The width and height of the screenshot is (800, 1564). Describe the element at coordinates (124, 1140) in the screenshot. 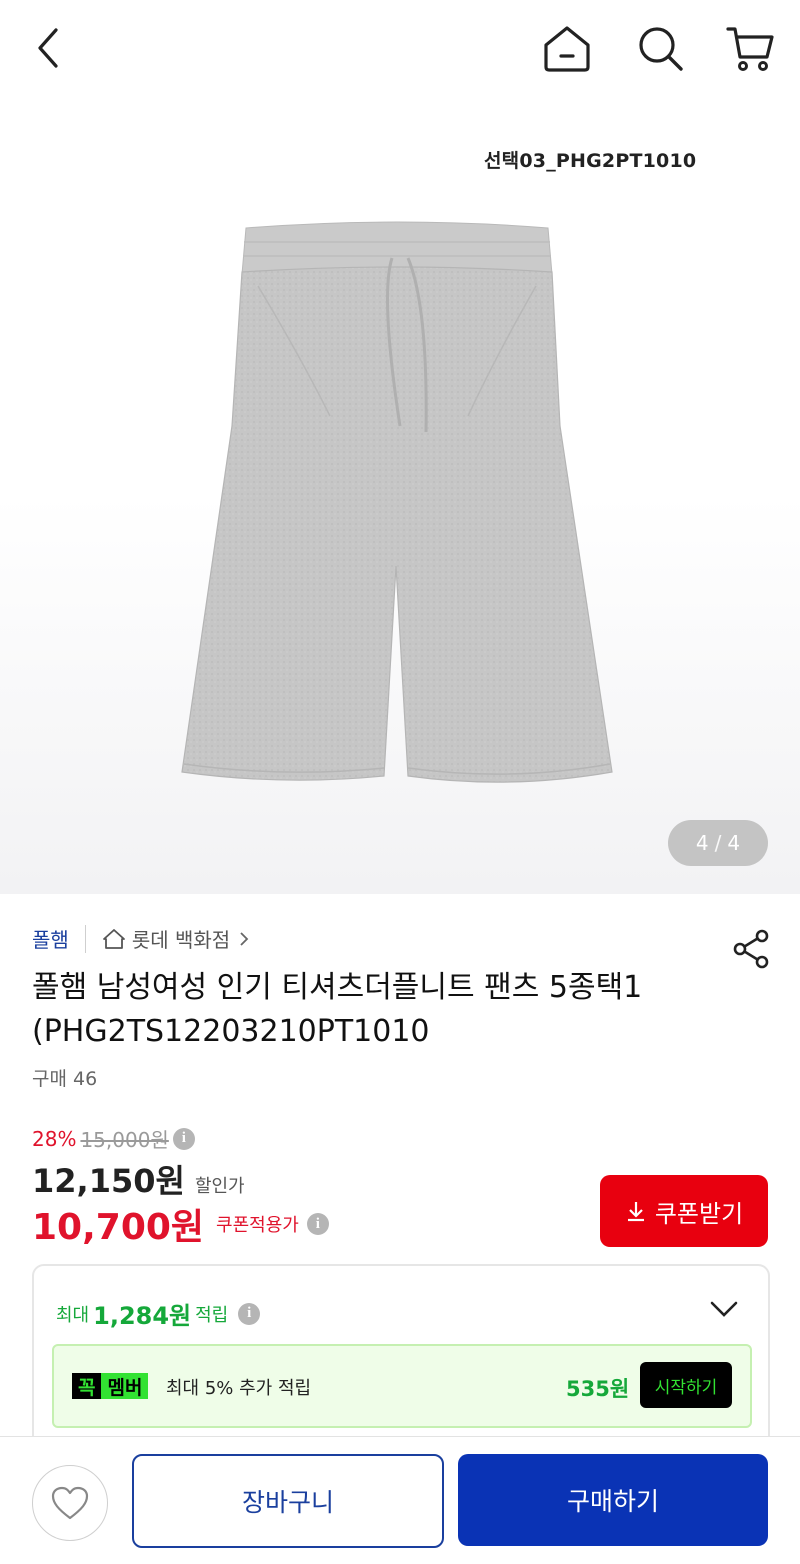

I see `original-price: 15,000원` at that location.